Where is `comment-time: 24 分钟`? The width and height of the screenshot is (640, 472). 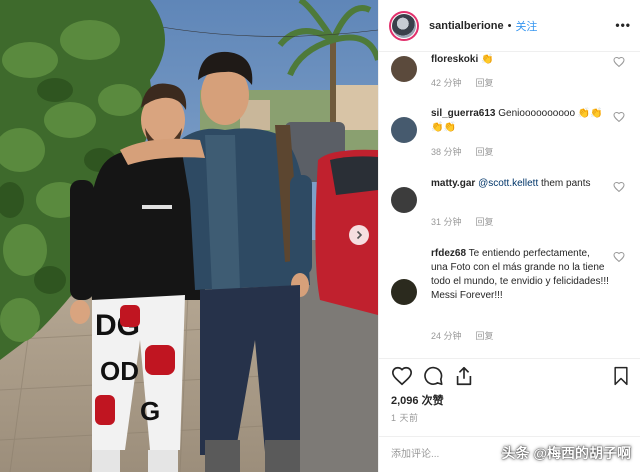
comment-time: 24 分钟 is located at coordinates (446, 336).